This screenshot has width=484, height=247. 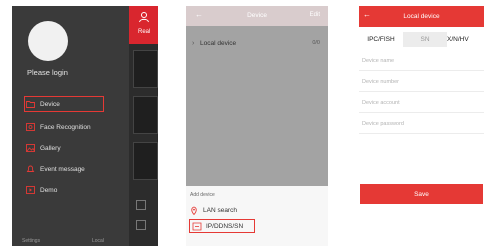 What do you see at coordinates (421, 82) in the screenshot?
I see `device-number-field: Device number` at bounding box center [421, 82].